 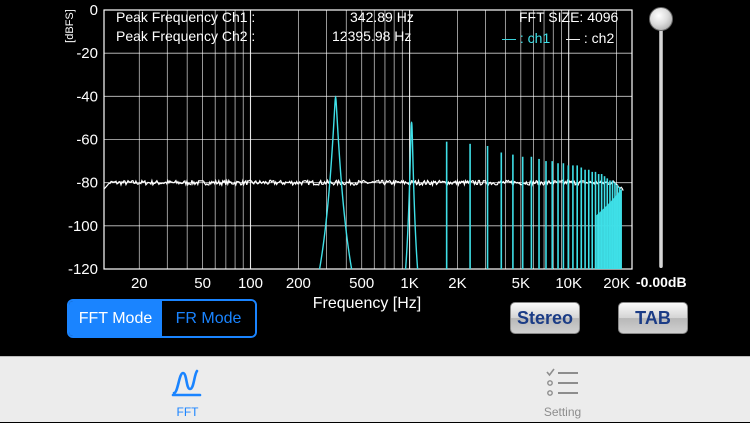 I want to click on legend-ch1: — : ch1, so click(x=526, y=38).